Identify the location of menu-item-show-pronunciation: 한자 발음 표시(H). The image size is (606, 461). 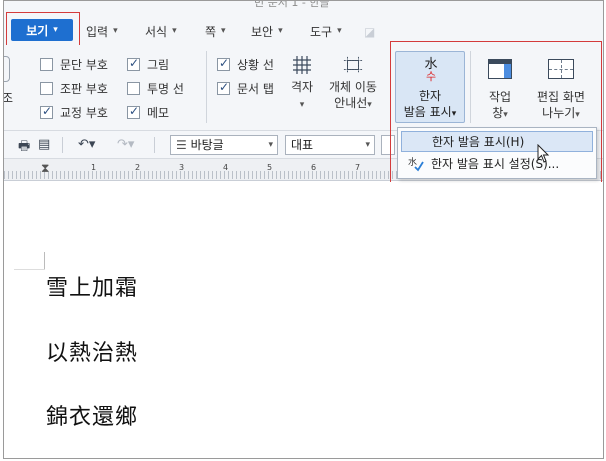
(497, 141).